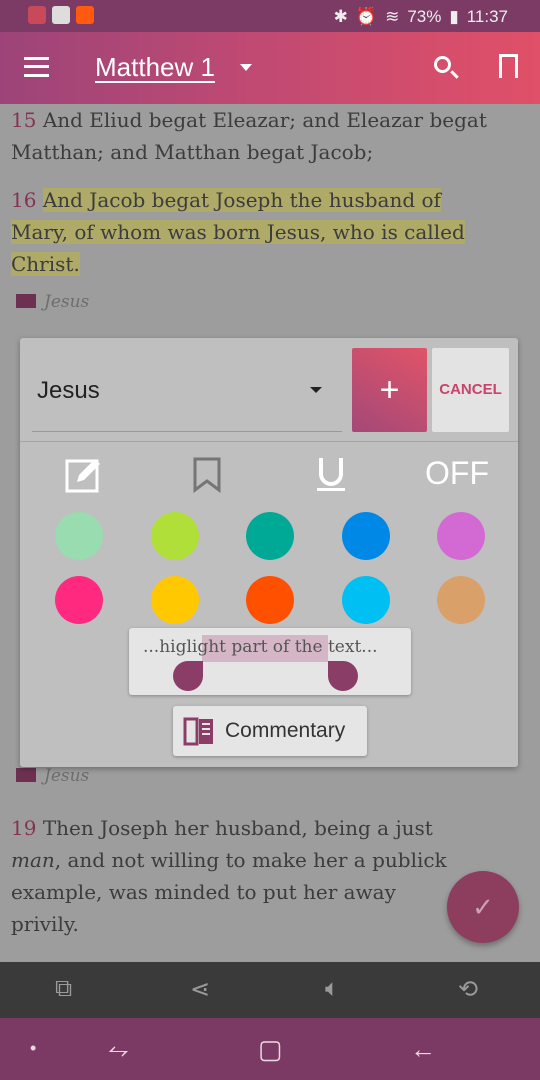 The image size is (540, 1080). I want to click on home-icon: ▢, so click(270, 1049).